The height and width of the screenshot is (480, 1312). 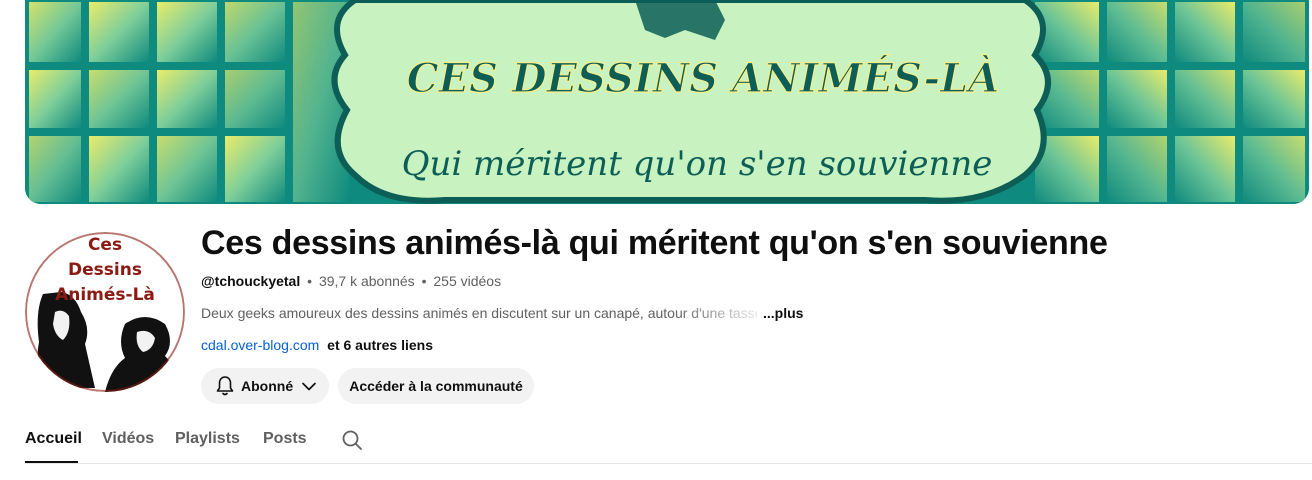 I want to click on channel-link: cdal.over-blog.com, so click(x=260, y=345).